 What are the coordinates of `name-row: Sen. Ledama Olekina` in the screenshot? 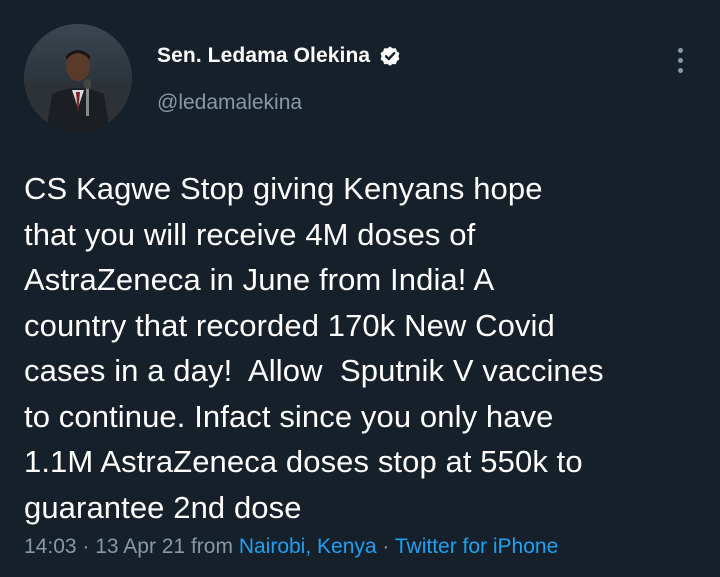 It's located at (279, 56).